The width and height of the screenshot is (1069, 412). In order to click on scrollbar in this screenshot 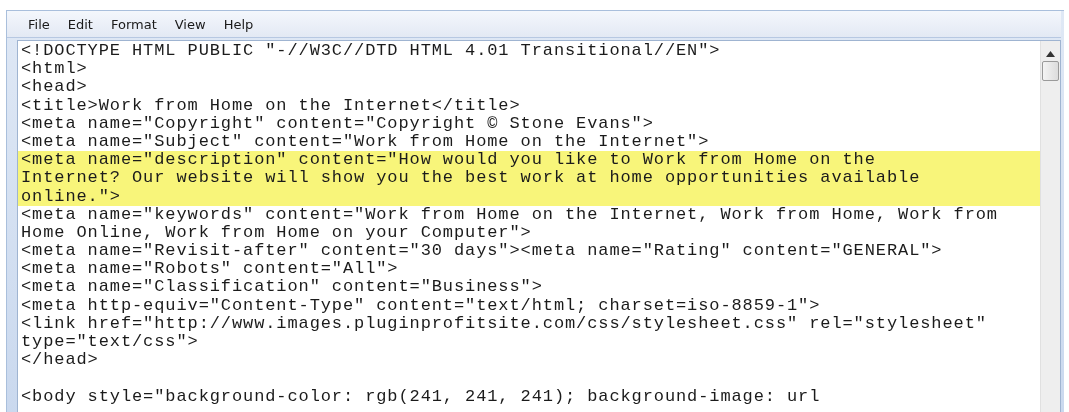, I will do `click(1050, 226)`.